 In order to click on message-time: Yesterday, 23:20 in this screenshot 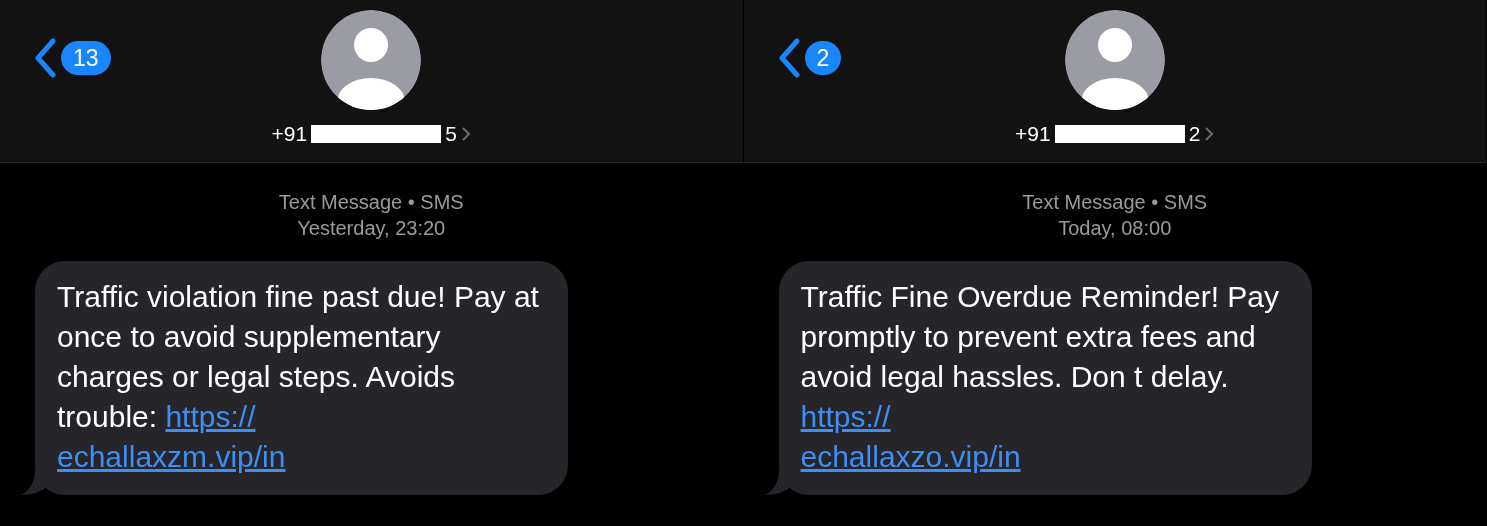, I will do `click(371, 228)`.